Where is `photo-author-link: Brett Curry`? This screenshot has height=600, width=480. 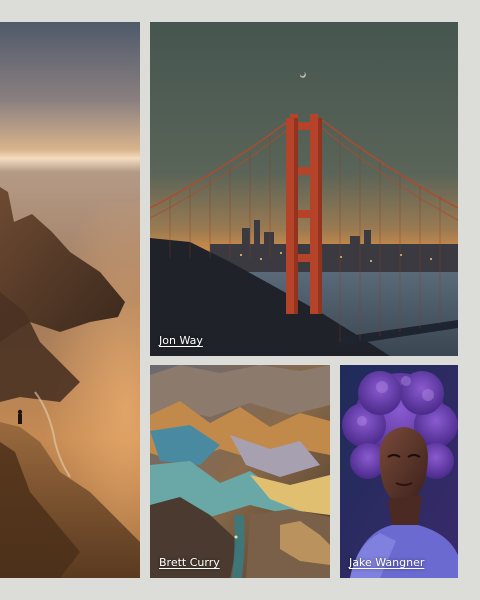
photo-author-link: Brett Curry is located at coordinates (189, 562).